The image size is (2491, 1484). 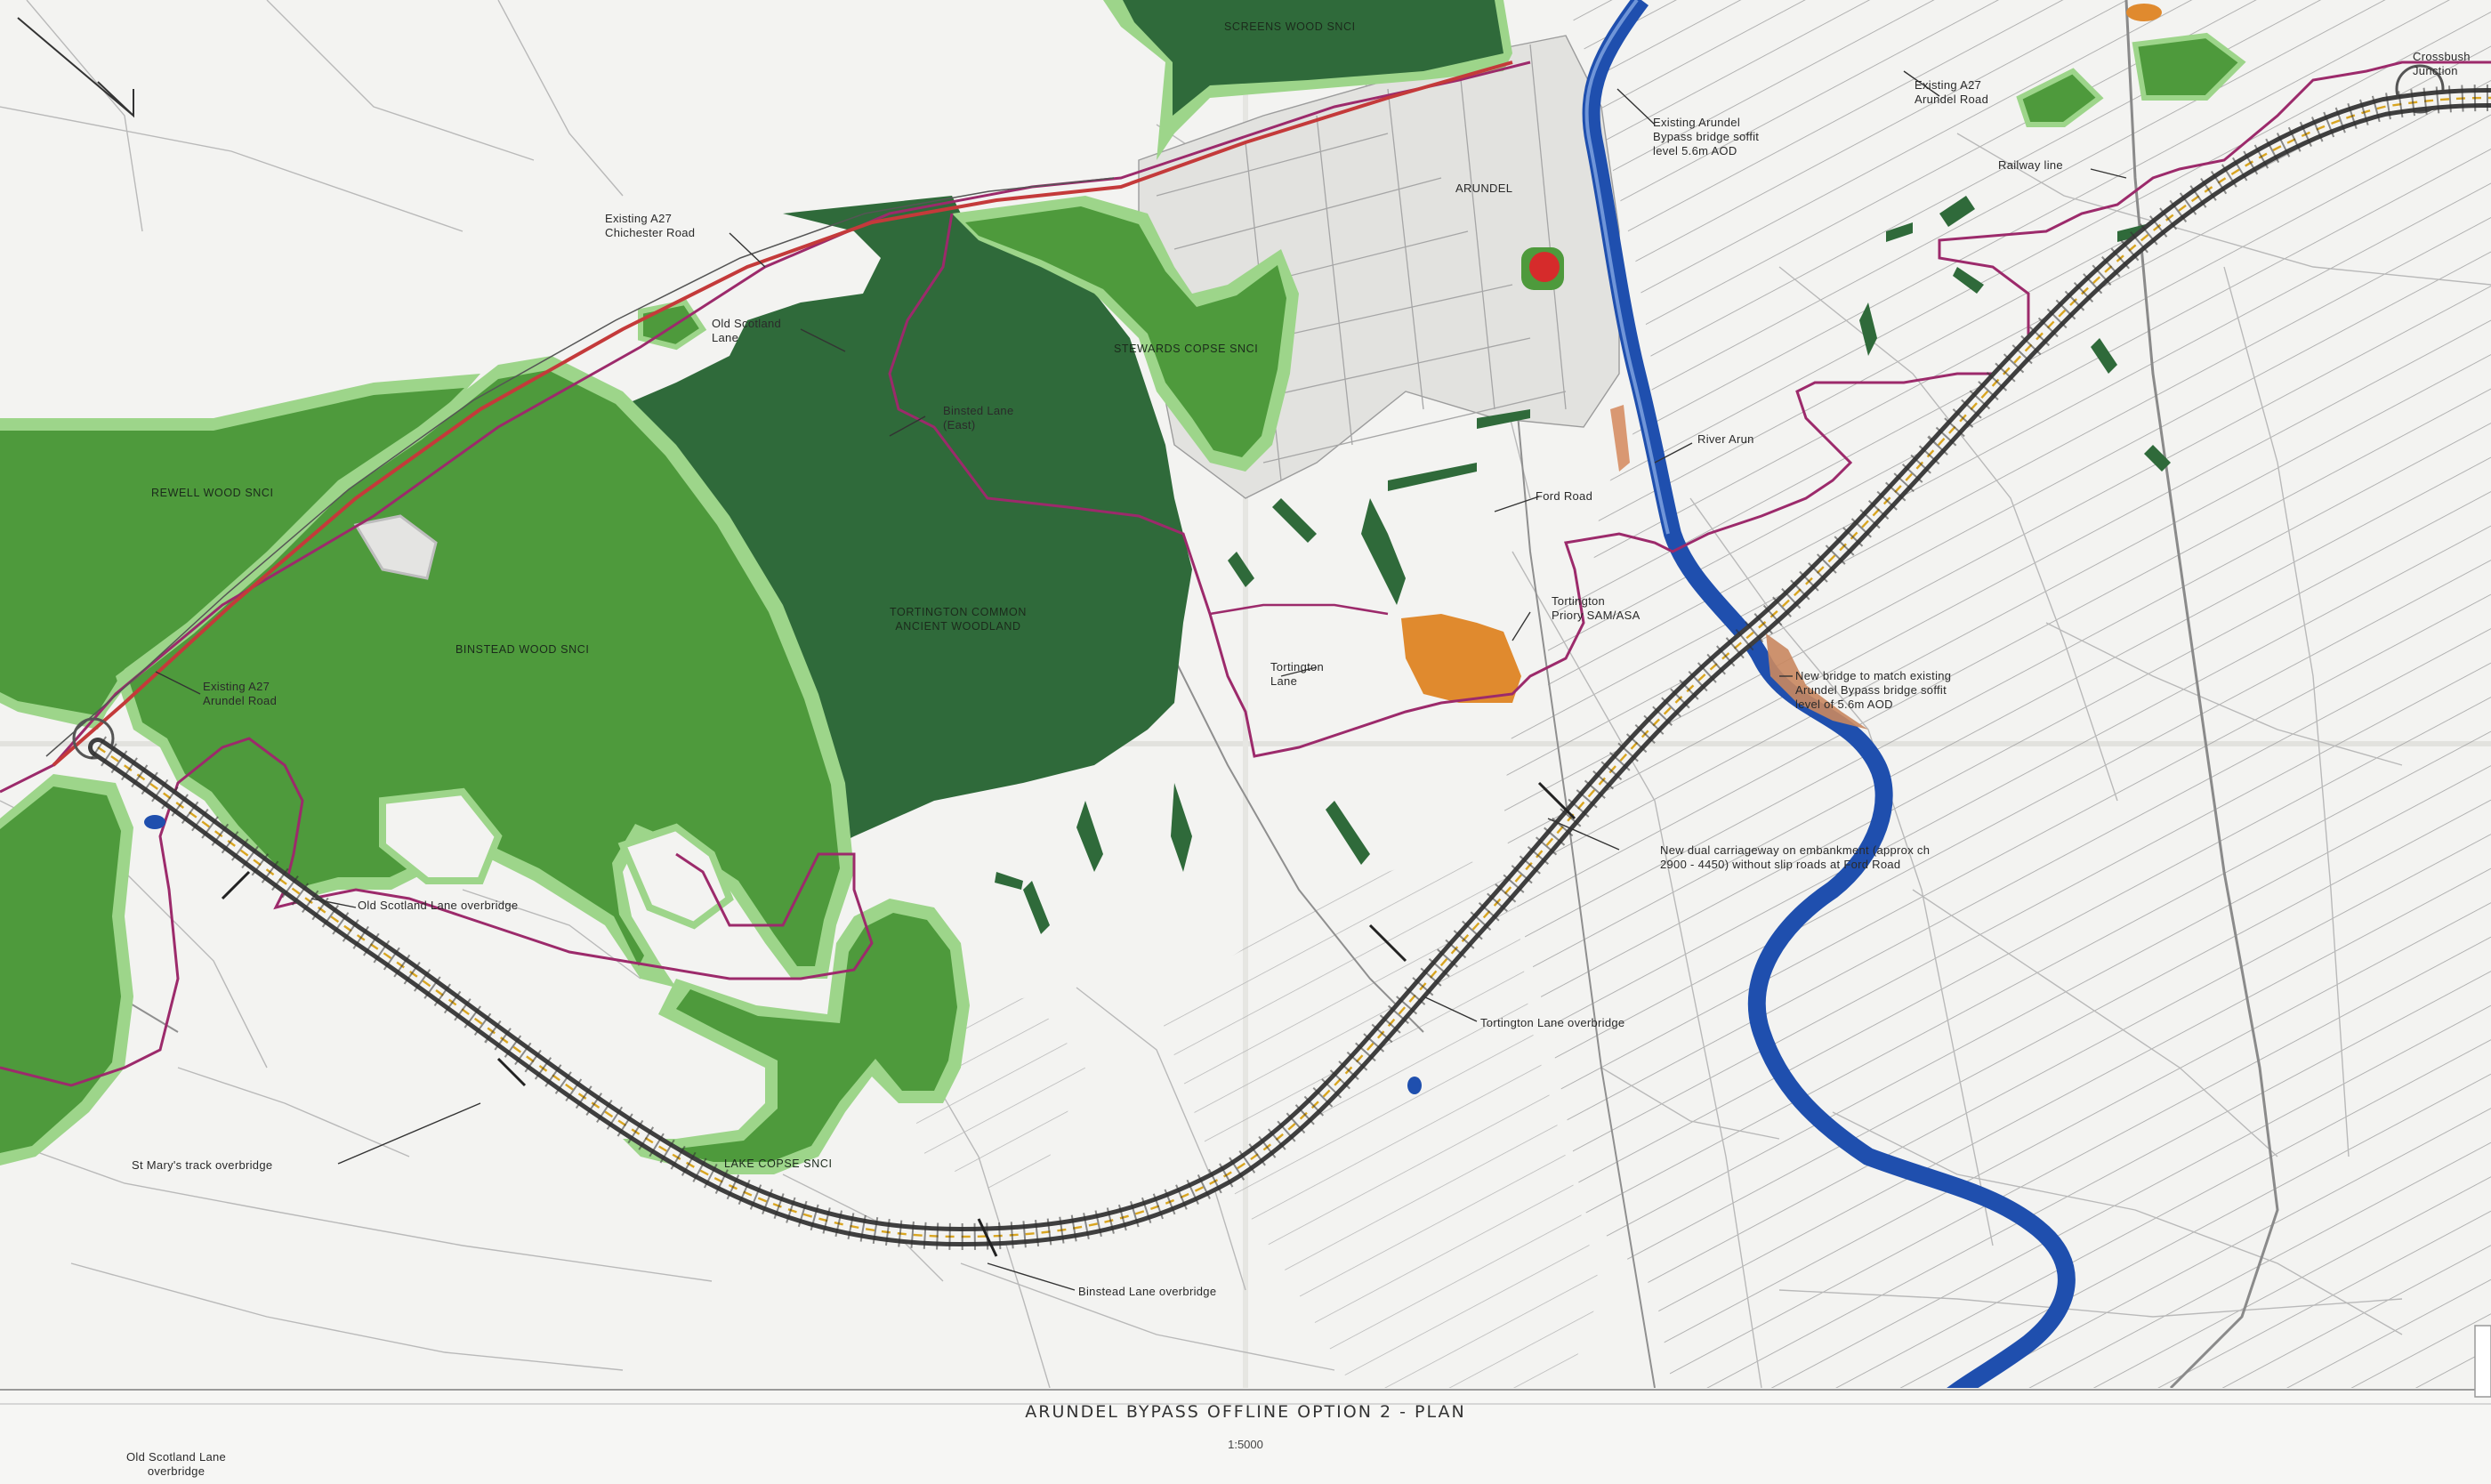 I want to click on drawing-scale: 1:5000, so click(x=1245, y=1444).